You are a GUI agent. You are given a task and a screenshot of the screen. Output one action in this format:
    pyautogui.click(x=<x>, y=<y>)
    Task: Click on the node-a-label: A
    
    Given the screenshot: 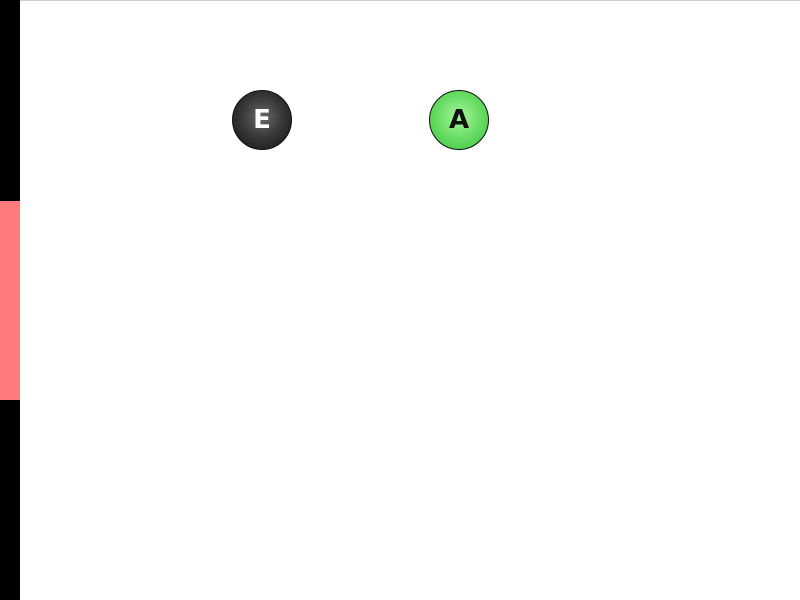 What is the action you would take?
    pyautogui.click(x=459, y=120)
    